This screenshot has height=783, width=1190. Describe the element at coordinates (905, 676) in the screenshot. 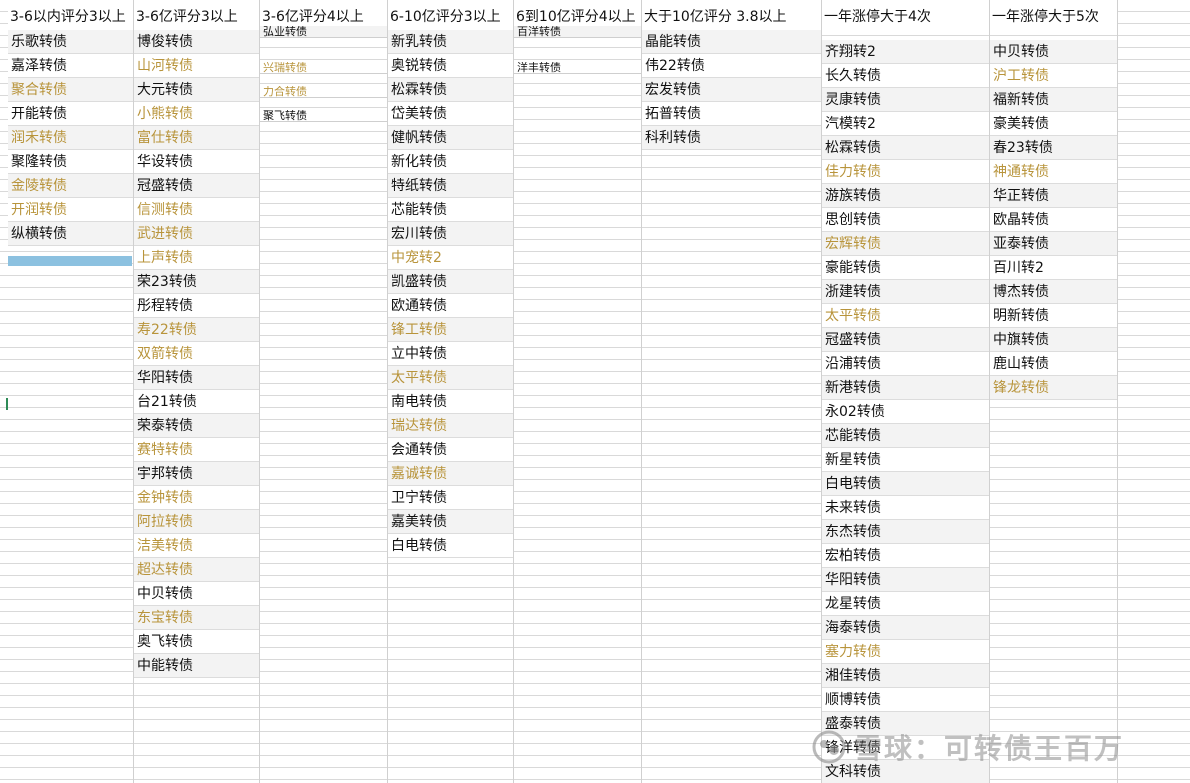

I see `table-cell: 湘佳转债` at that location.